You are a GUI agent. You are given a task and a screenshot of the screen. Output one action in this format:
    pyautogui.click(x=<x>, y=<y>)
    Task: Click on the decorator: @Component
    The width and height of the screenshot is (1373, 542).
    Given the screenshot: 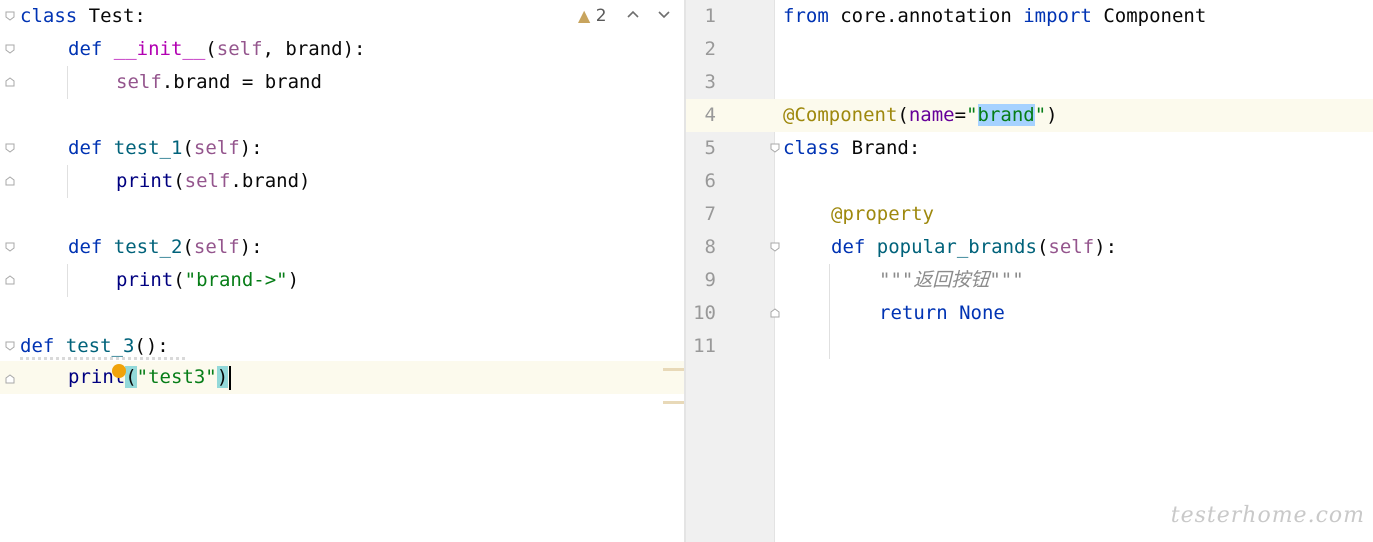 What is the action you would take?
    pyautogui.click(x=840, y=115)
    